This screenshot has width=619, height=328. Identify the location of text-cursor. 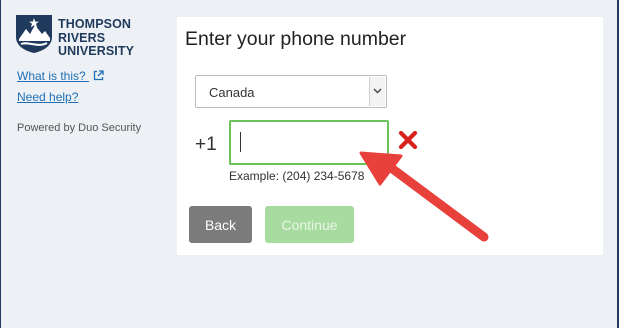
(240, 142).